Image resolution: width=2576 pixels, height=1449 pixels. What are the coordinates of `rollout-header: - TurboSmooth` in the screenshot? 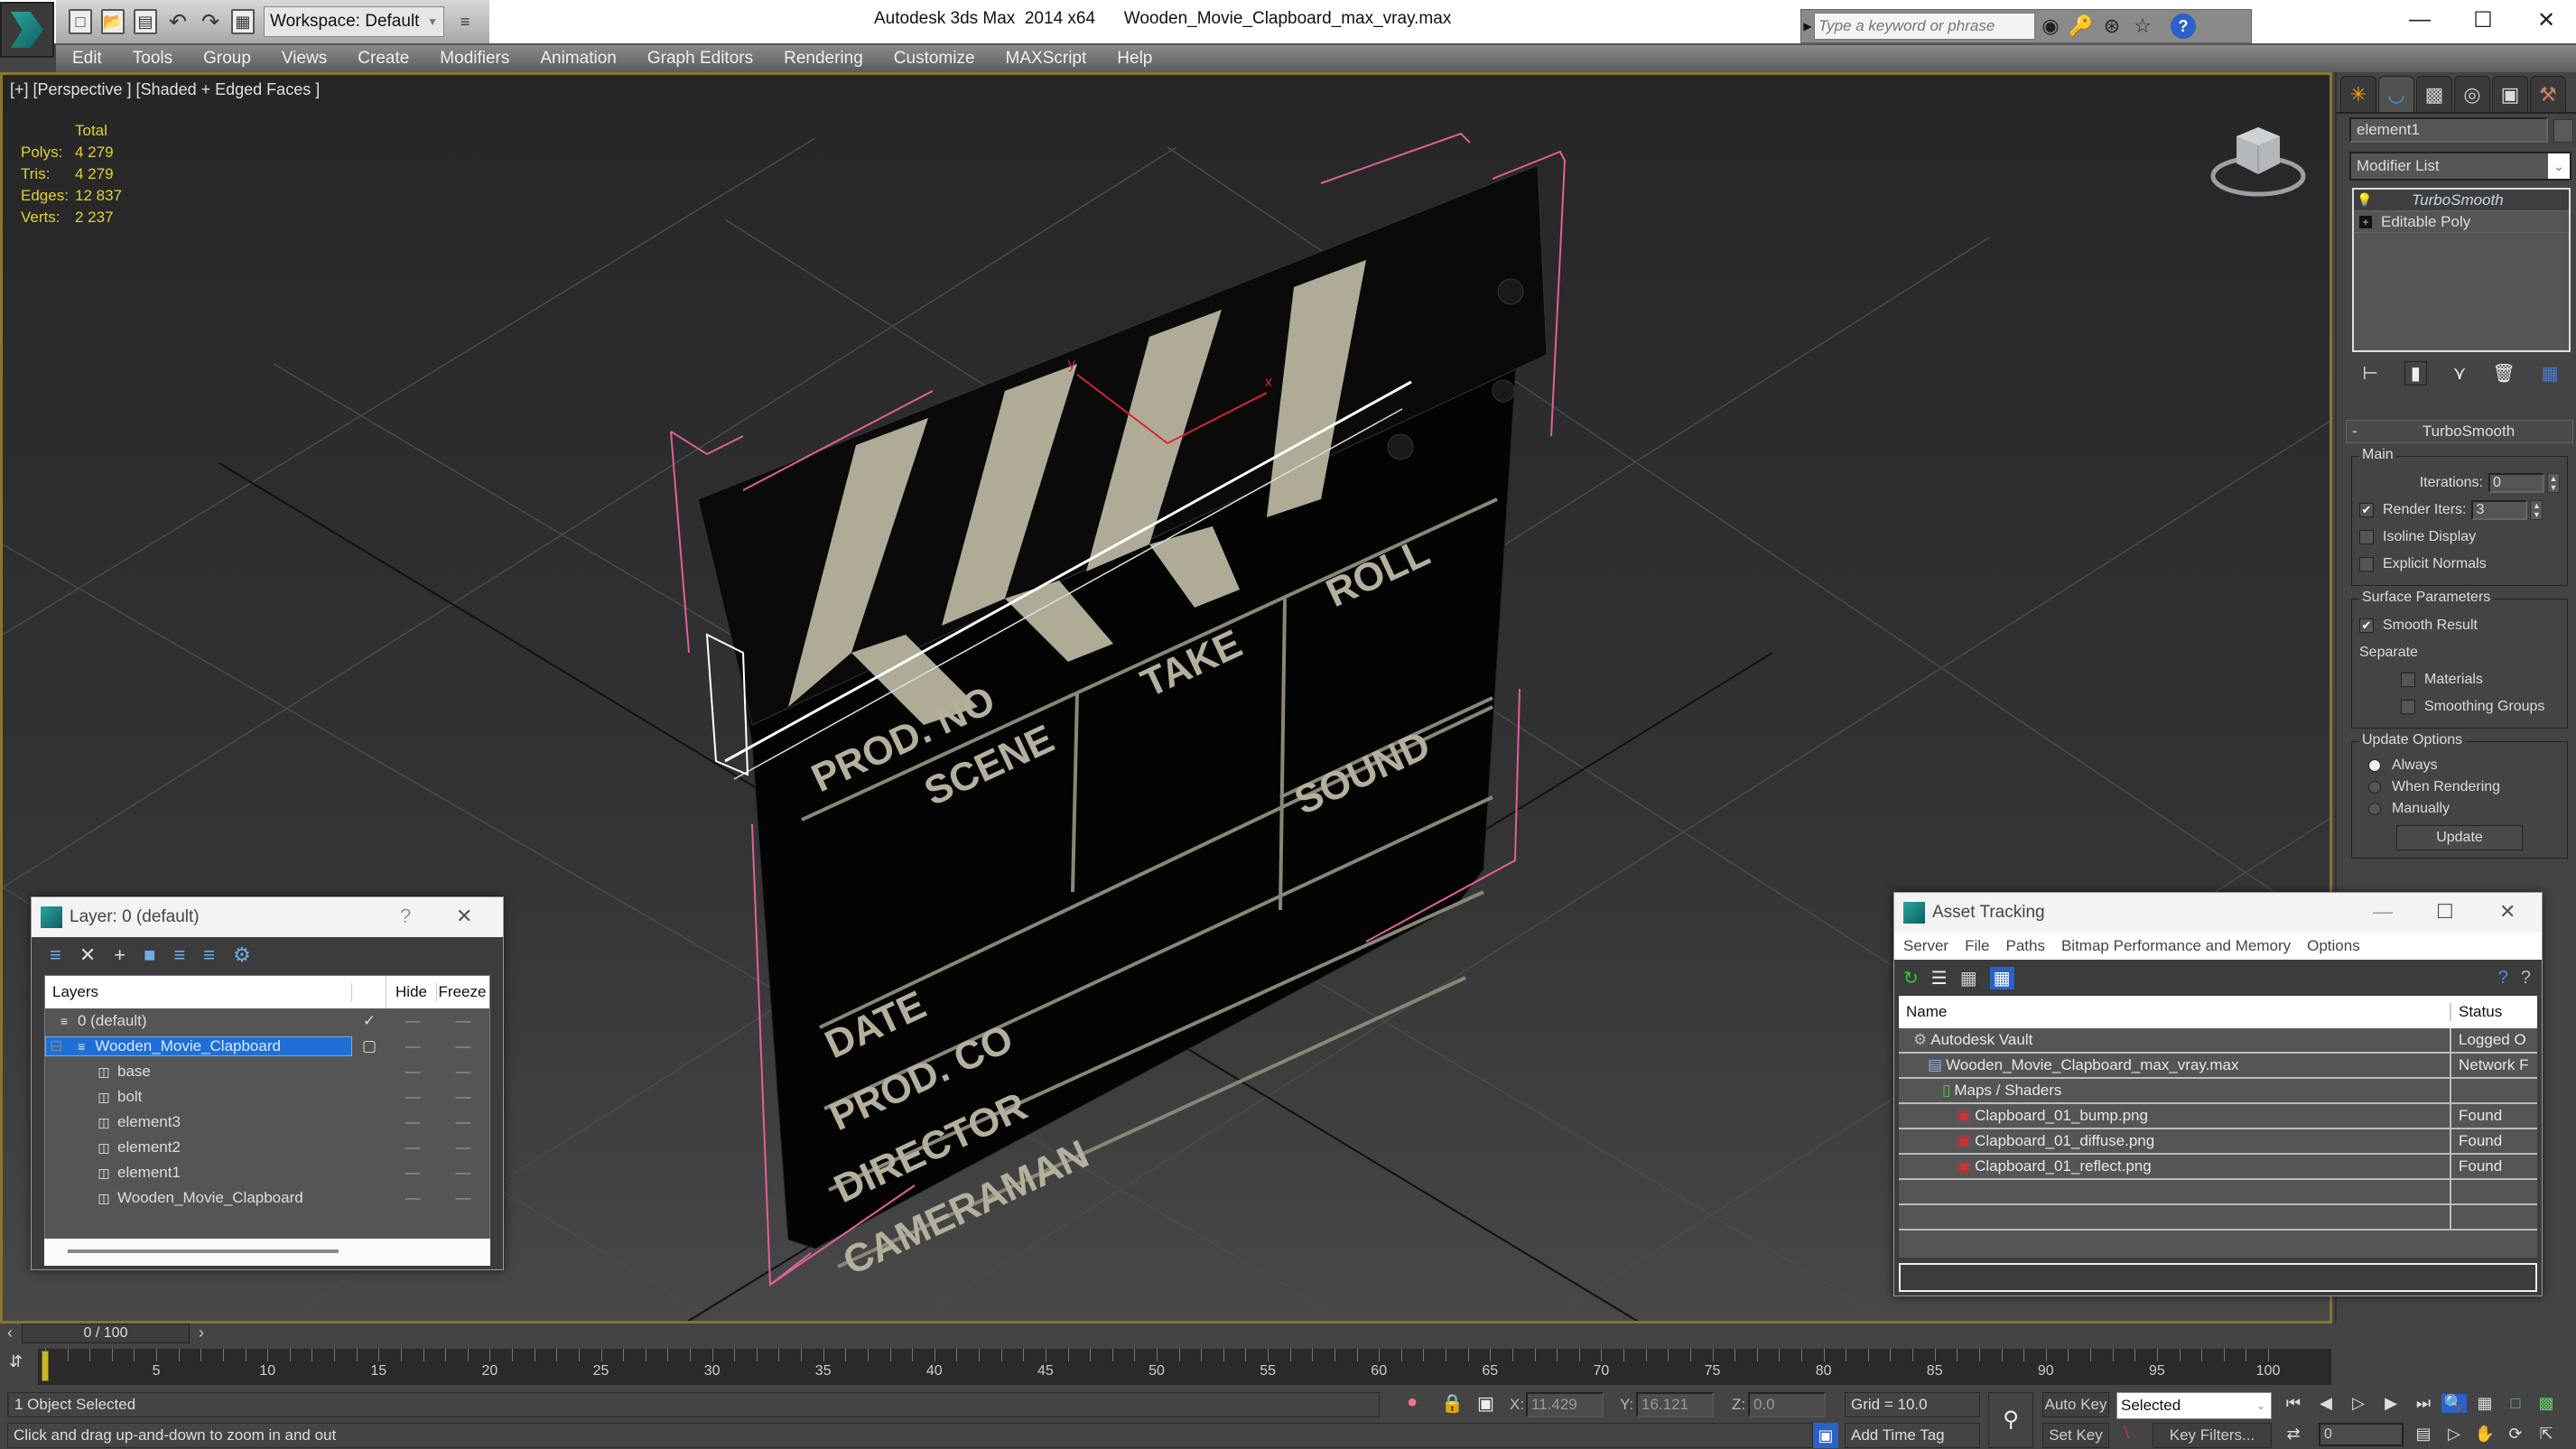 It's located at (2459, 431).